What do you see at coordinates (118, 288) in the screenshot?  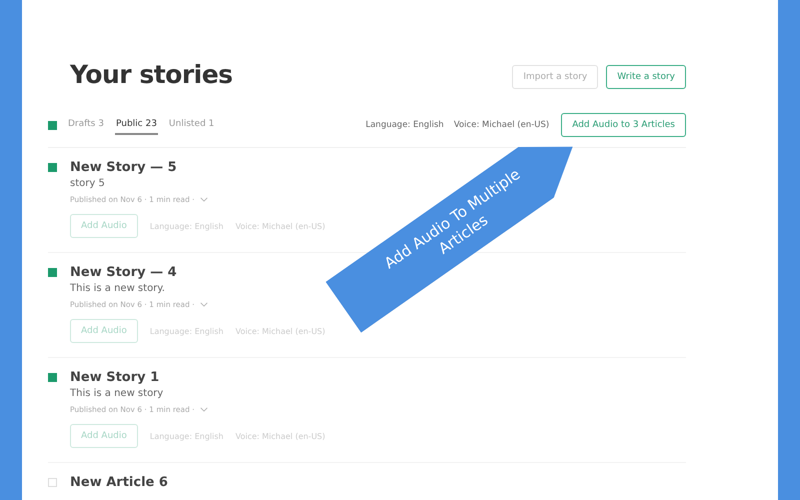 I see `story-subtitle: This is a new story.` at bounding box center [118, 288].